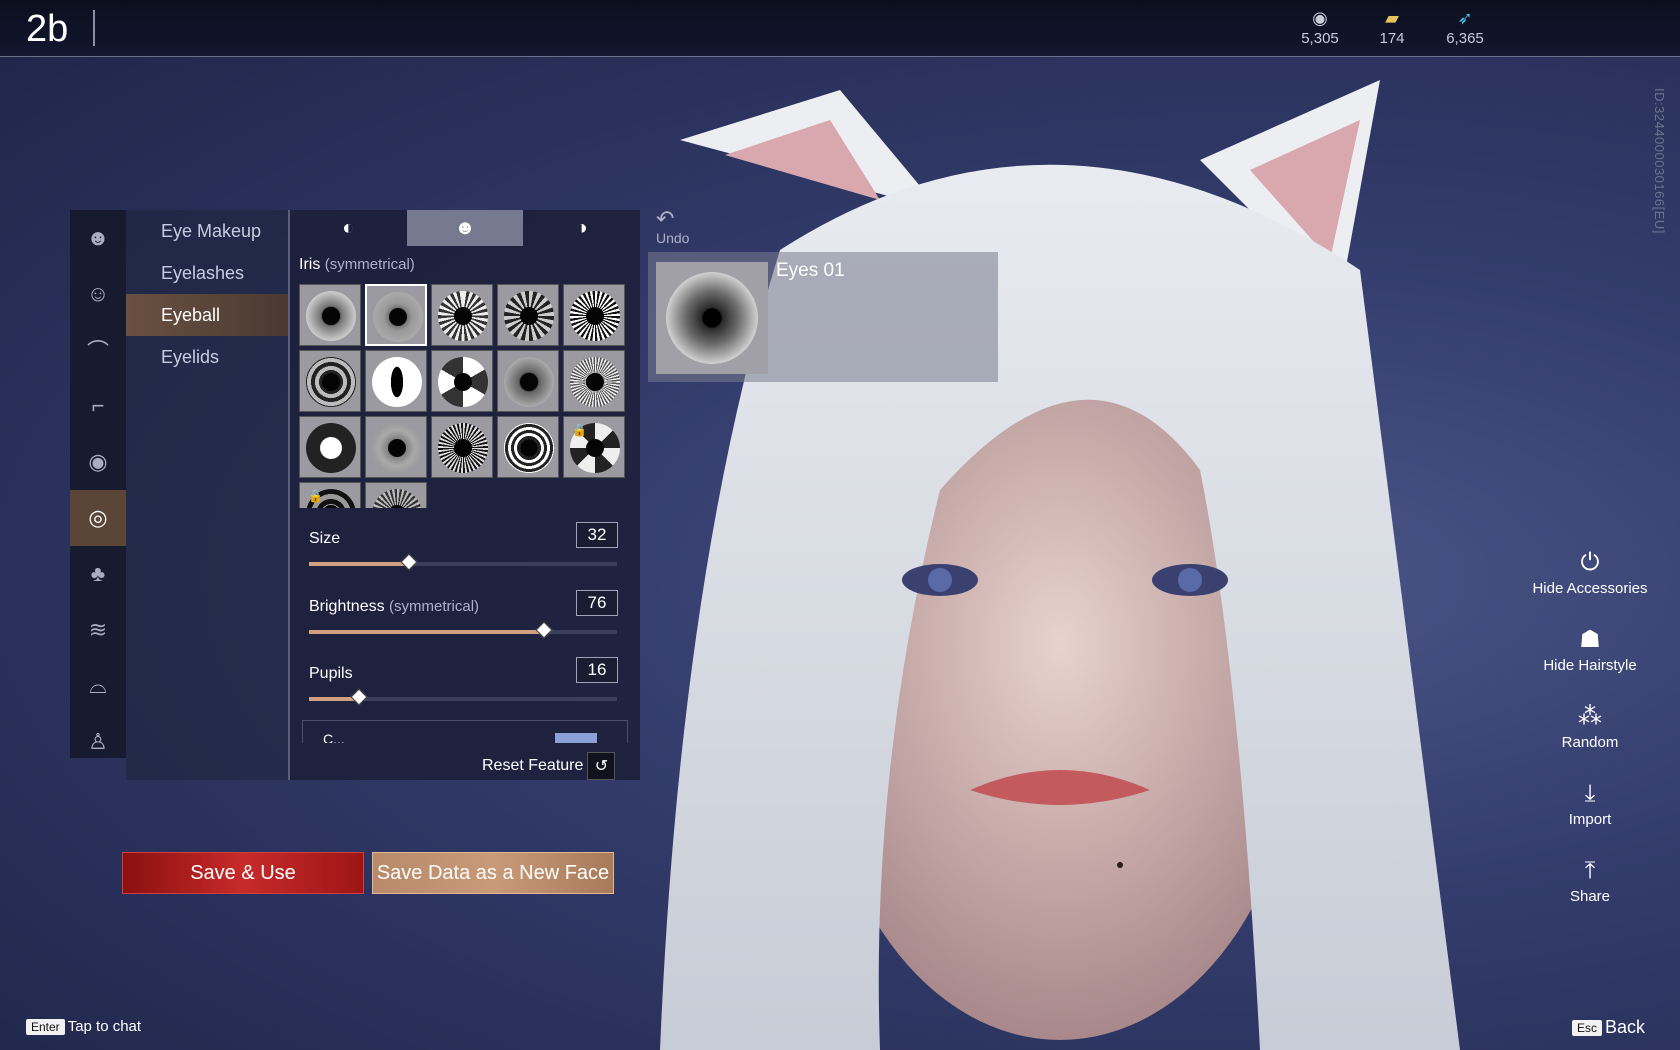  I want to click on save-new-face-button: Save Data as a New Face, so click(493, 873).